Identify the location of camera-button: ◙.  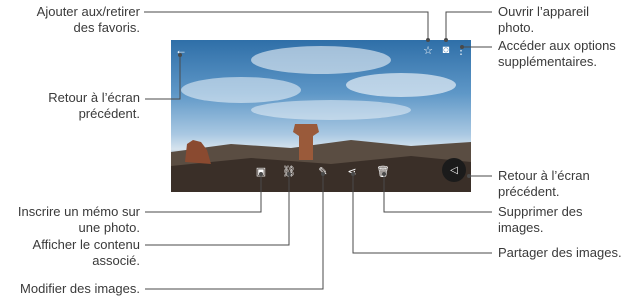
(446, 50).